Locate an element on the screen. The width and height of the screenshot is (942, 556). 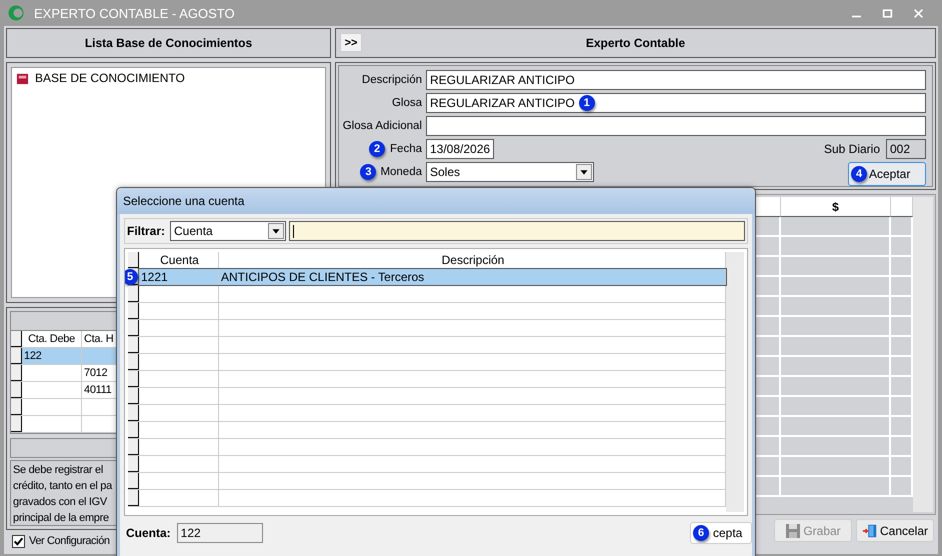
field-label: Cuenta: is located at coordinates (148, 533).